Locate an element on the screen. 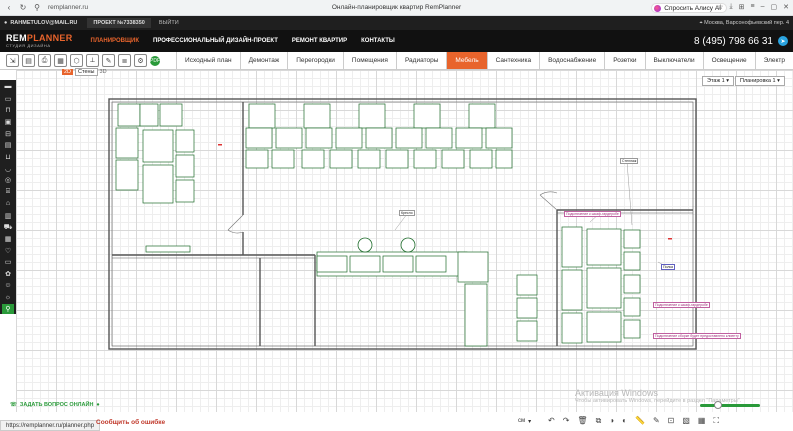 Image resolution: width=793 pixels, height=431 pixels. toggle-icon: ◐ is located at coordinates (624, 421).